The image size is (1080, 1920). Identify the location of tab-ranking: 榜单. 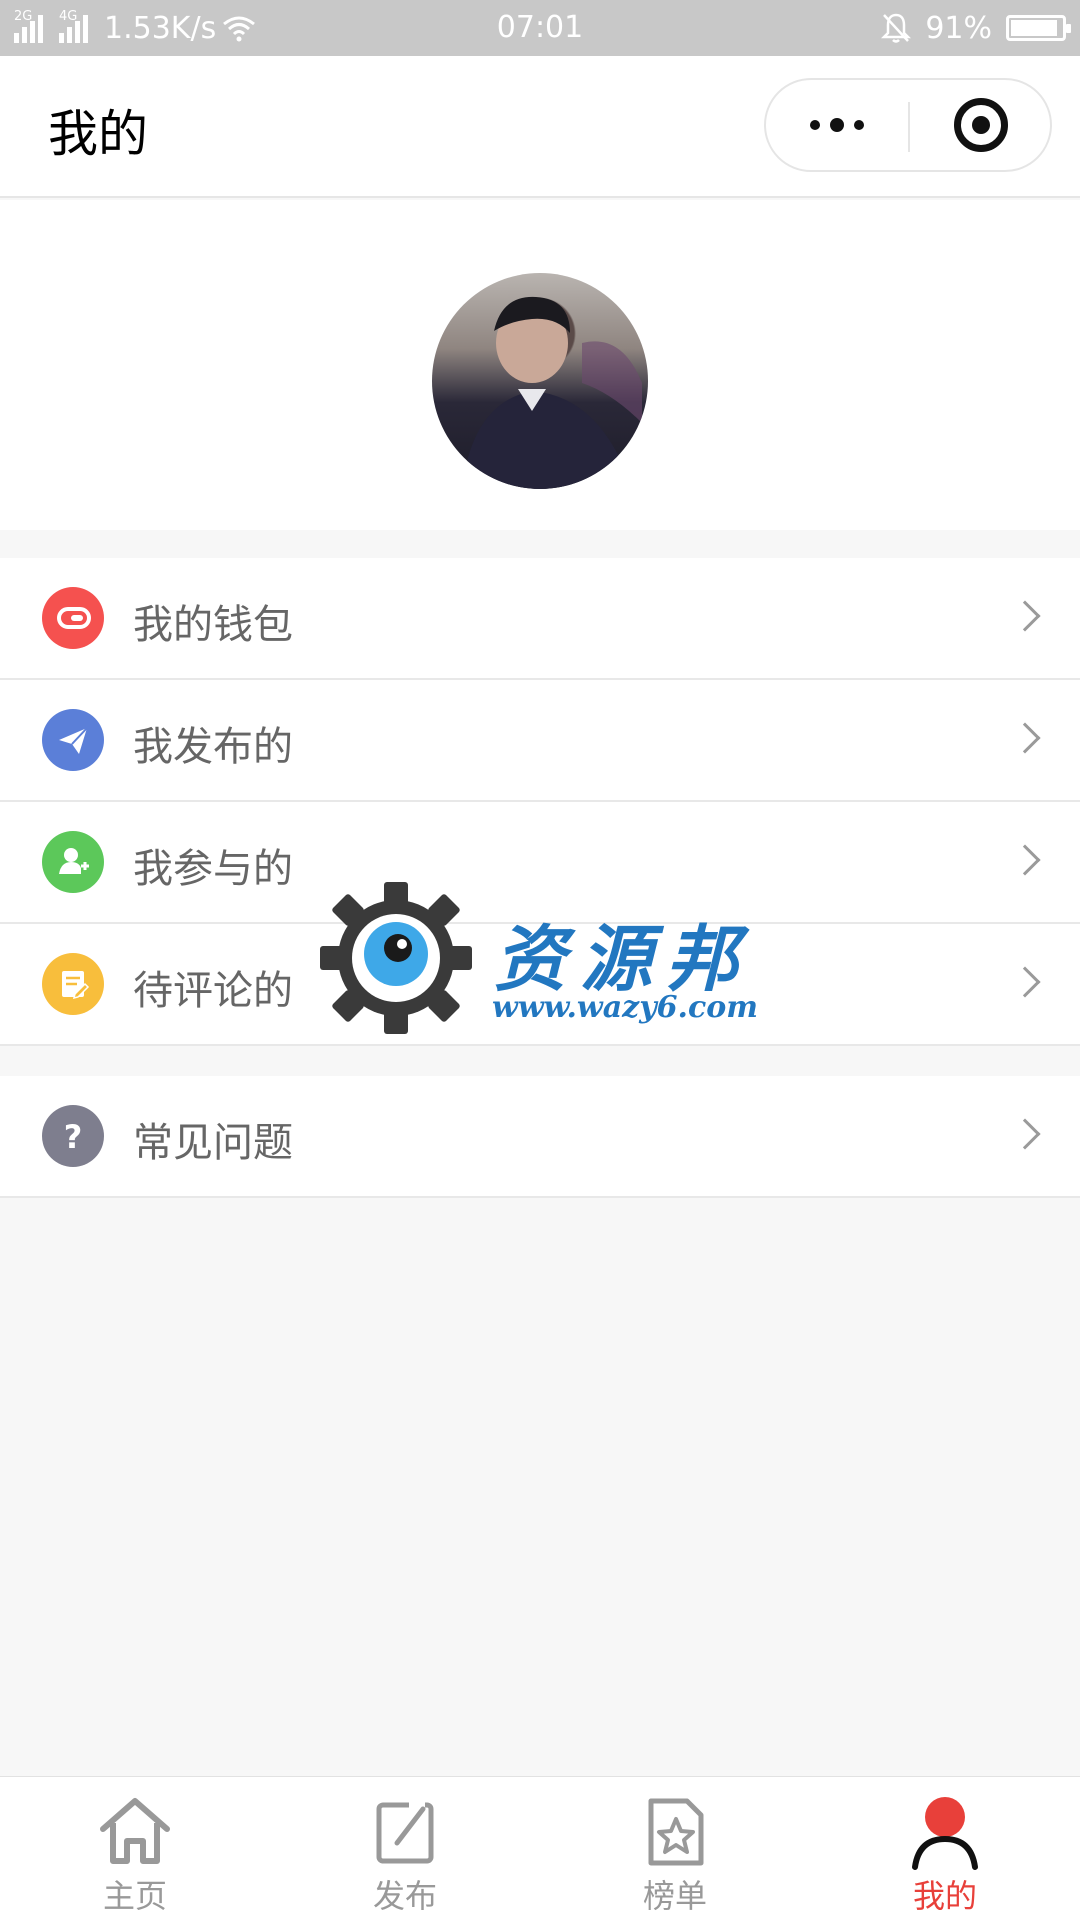
(675, 1848).